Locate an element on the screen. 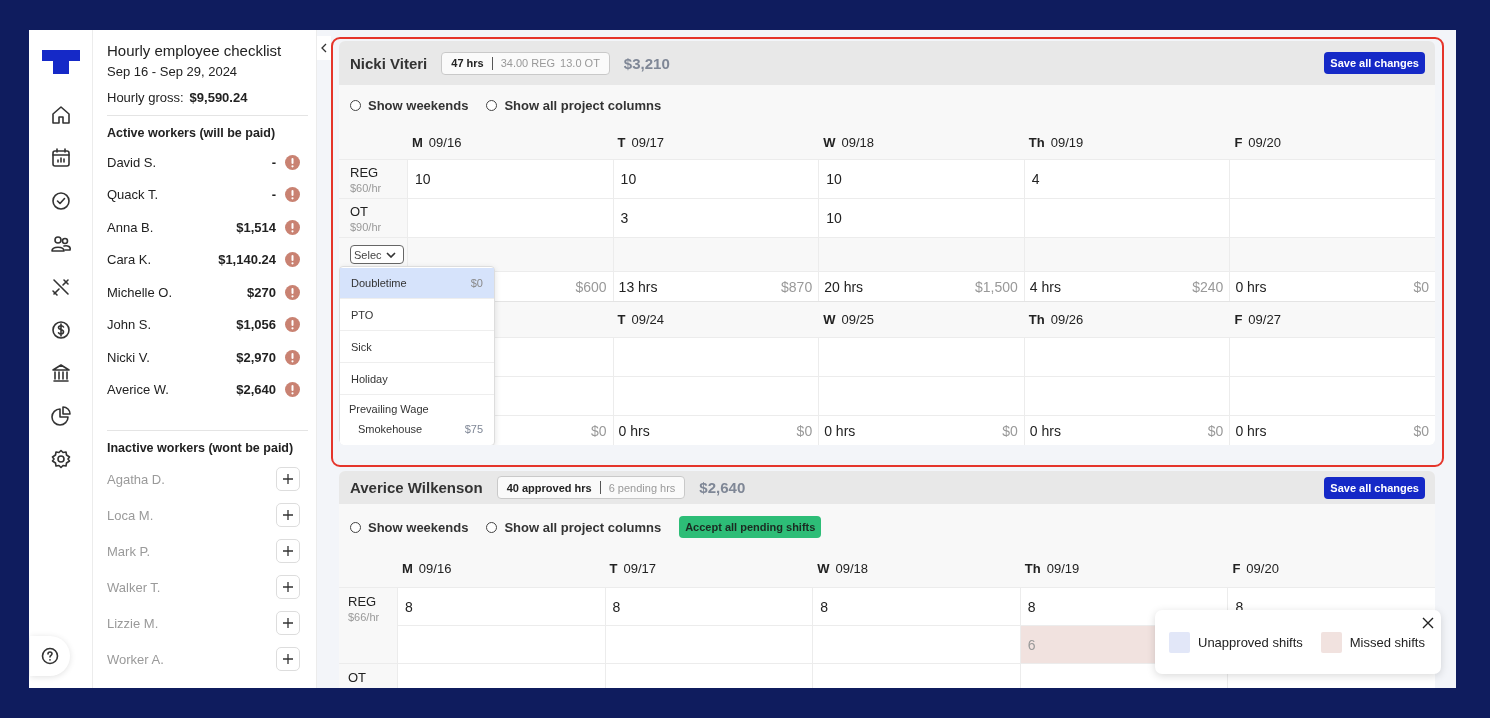  pay-sum: $0 is located at coordinates (599, 430).